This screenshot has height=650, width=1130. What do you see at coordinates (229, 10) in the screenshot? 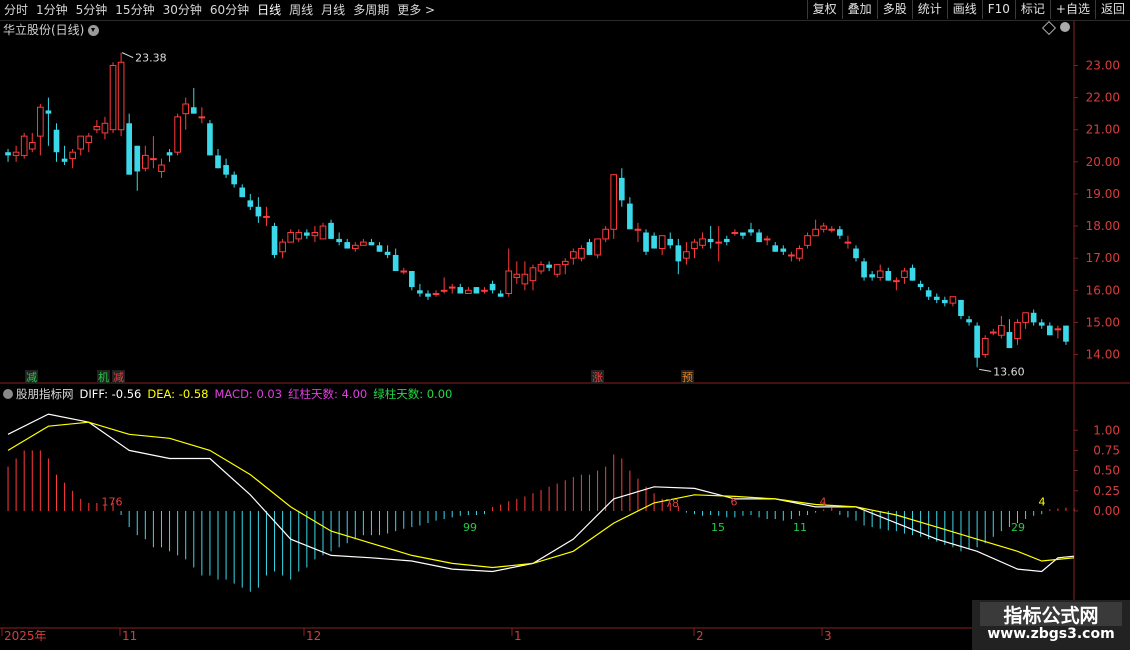
I see `period-tab: 60分钟` at bounding box center [229, 10].